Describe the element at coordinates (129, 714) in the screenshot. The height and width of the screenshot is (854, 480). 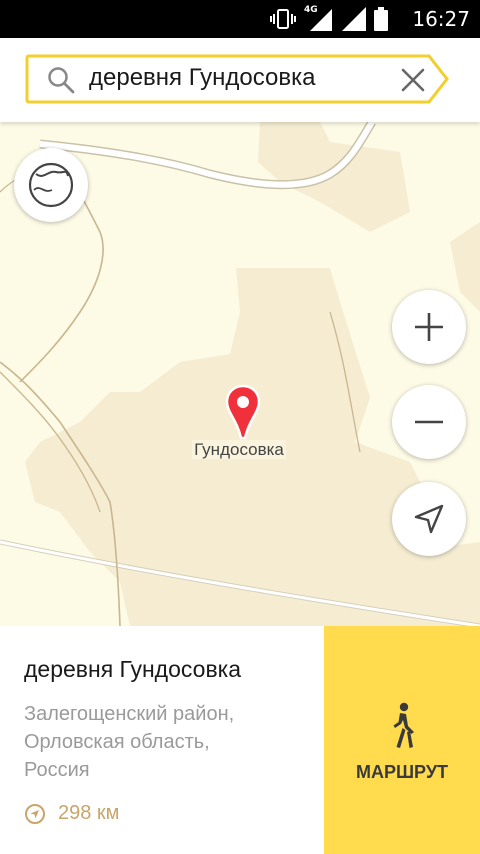
I see `address-line-district: Залегощенский район,` at that location.